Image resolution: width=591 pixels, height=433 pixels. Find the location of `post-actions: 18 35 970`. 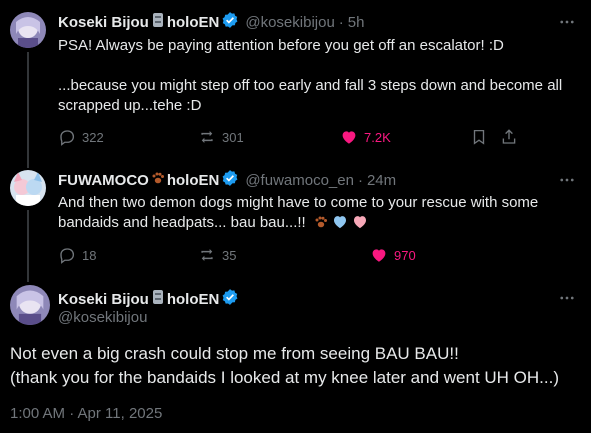

post-actions: 18 35 970 is located at coordinates (318, 255).